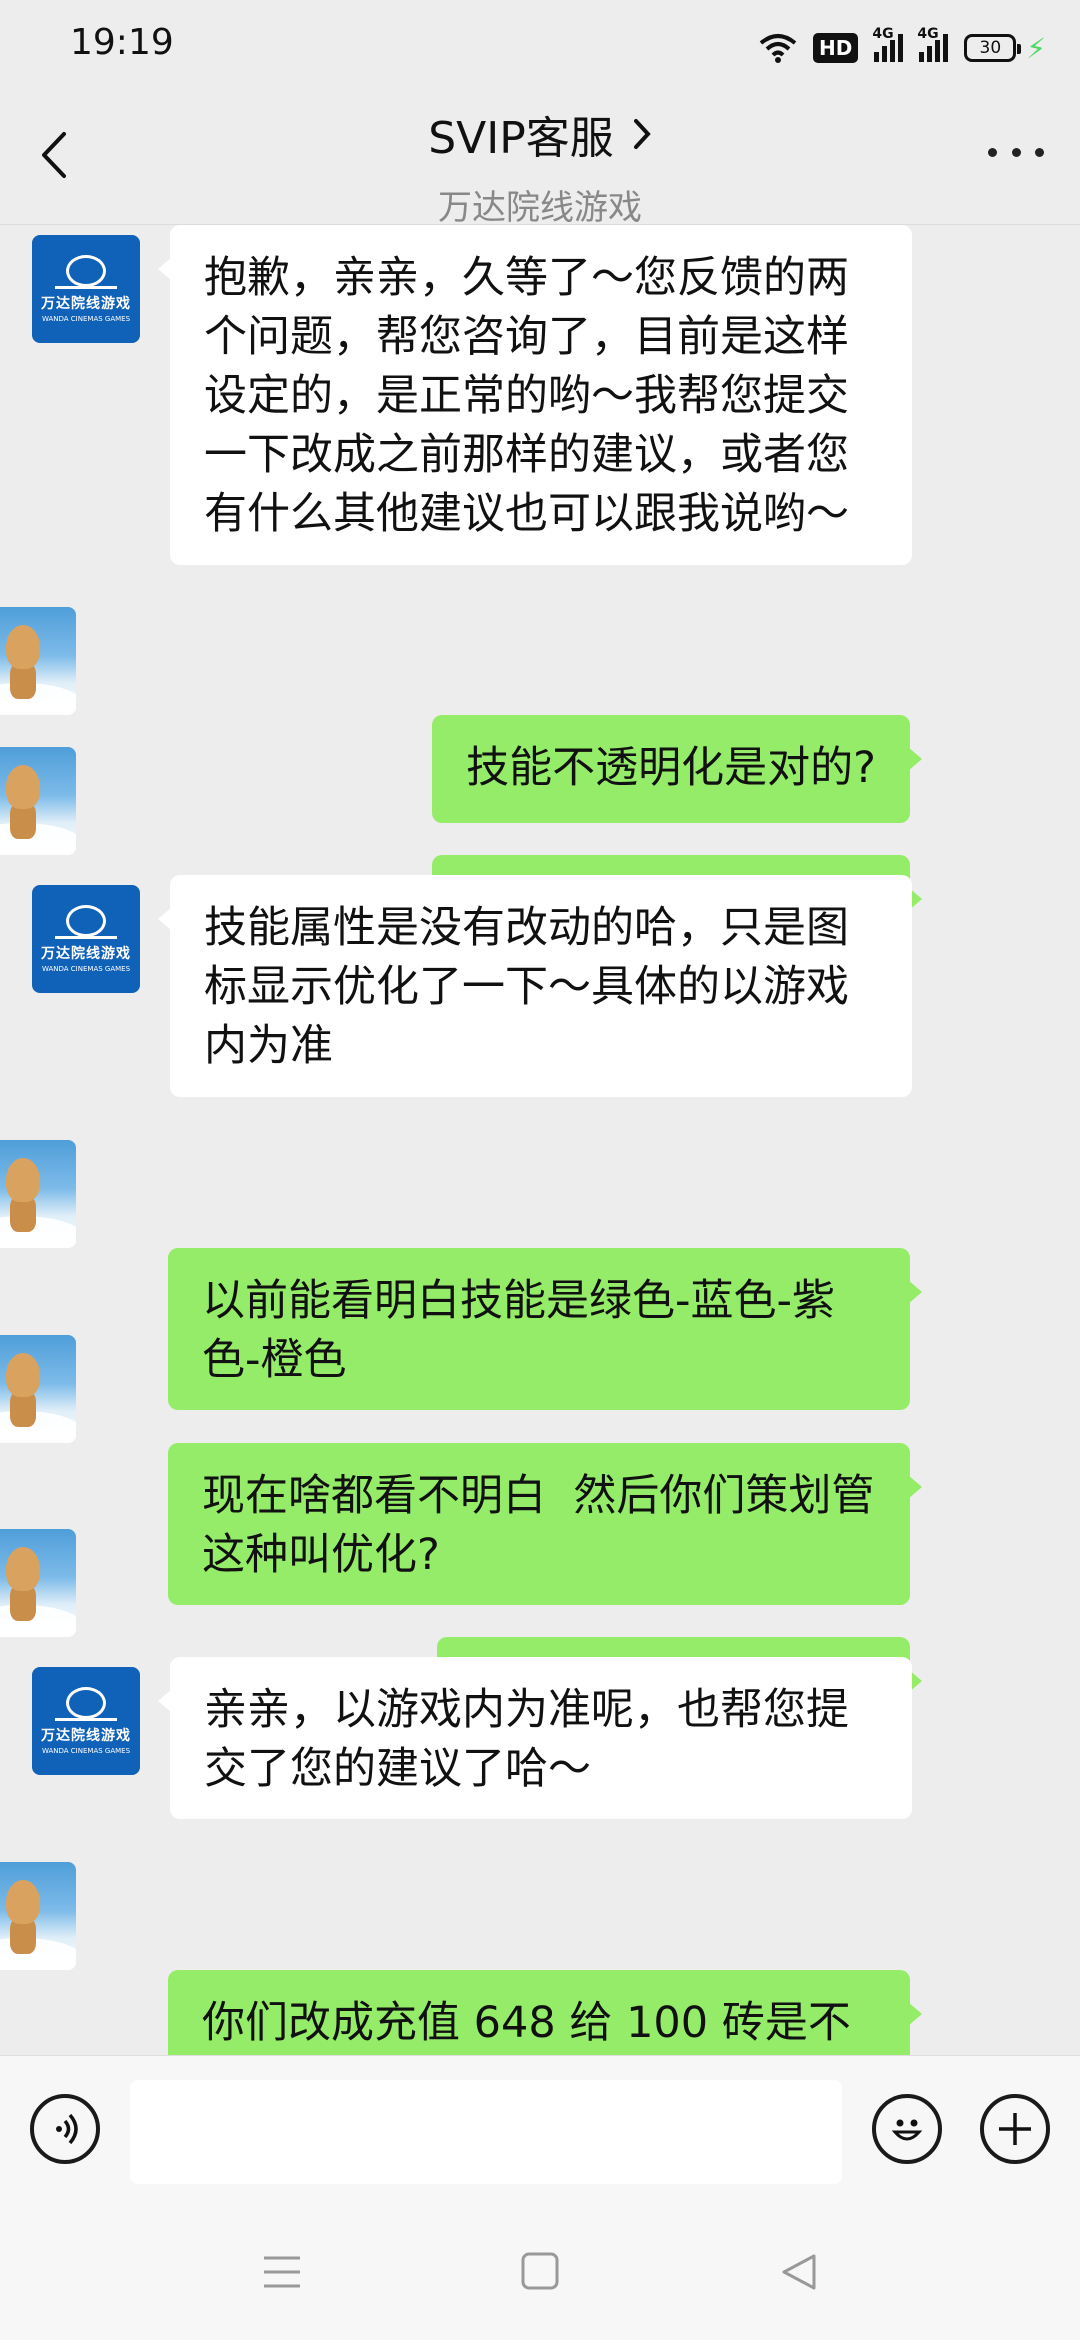 Image resolution: width=1080 pixels, height=2340 pixels. Describe the element at coordinates (1036, 48) in the screenshot. I see `charging-icon: ⚡` at that location.